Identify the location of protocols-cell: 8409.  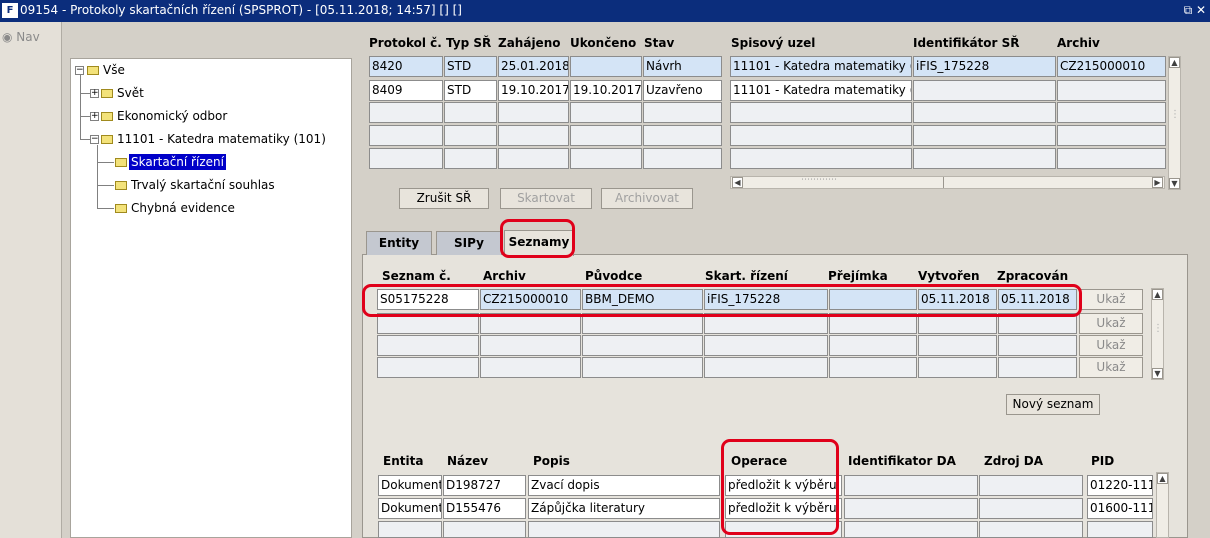
(406, 90).